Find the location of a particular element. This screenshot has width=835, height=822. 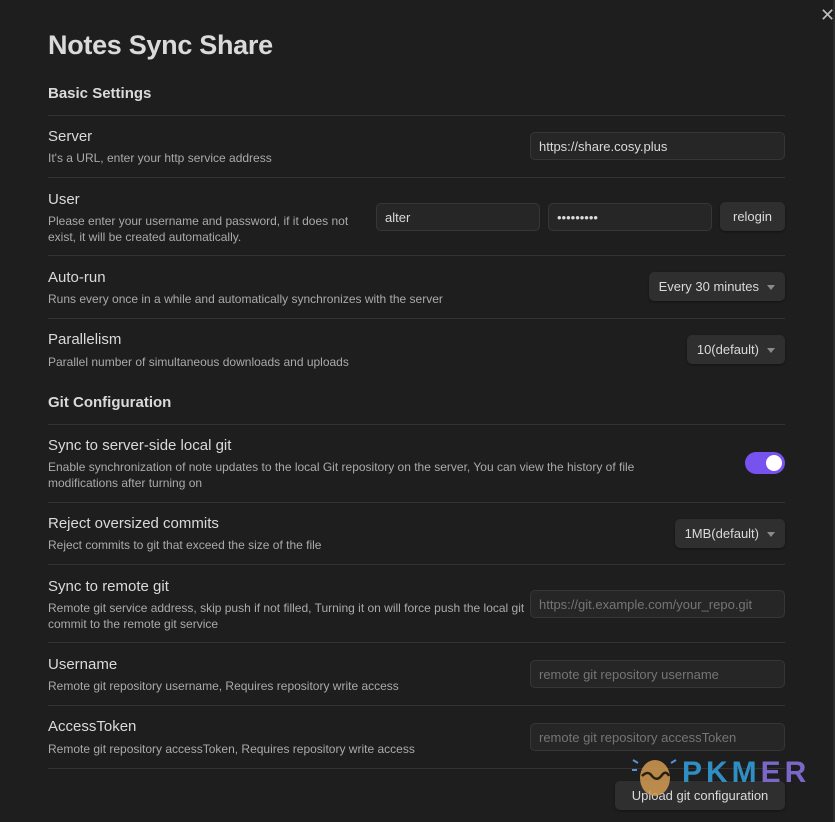

upload-git-config-button: Upload git configuration is located at coordinates (700, 795).